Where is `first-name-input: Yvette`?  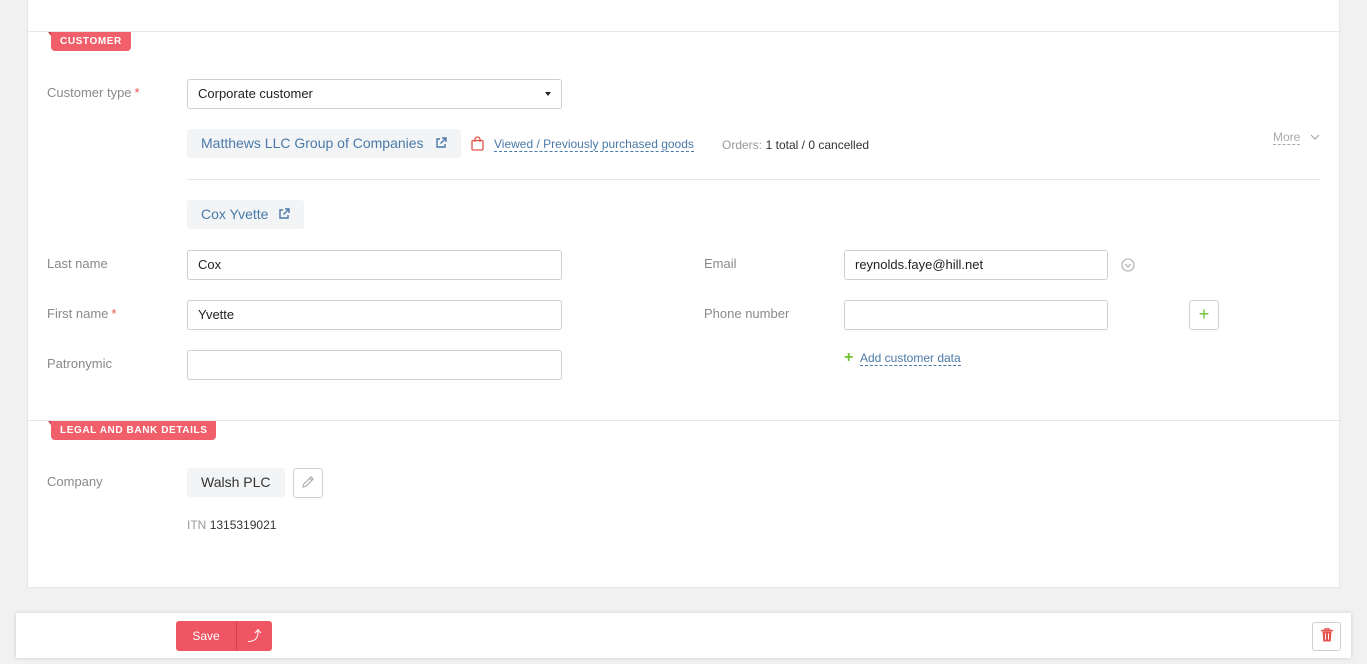
first-name-input: Yvette is located at coordinates (374, 315).